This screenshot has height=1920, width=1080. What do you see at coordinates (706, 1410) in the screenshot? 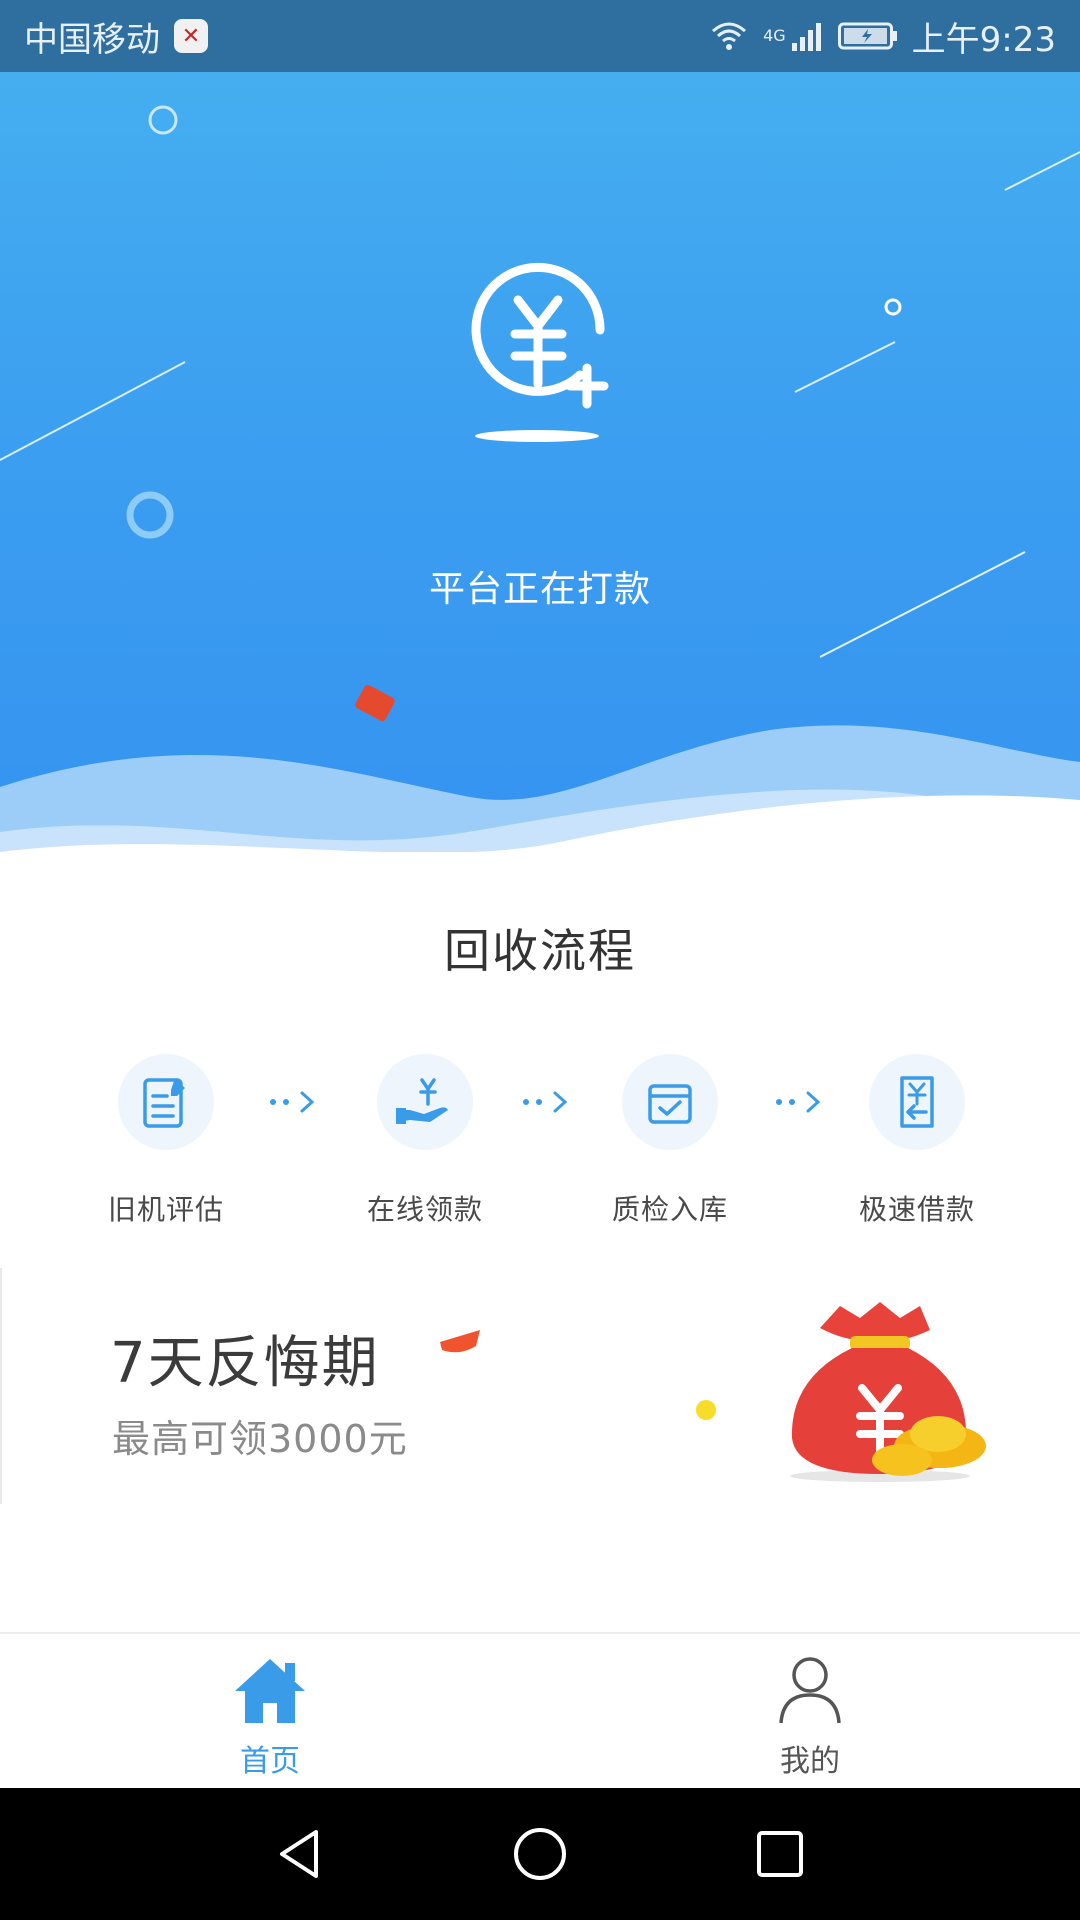
I see `gold-coin-decoration` at bounding box center [706, 1410].